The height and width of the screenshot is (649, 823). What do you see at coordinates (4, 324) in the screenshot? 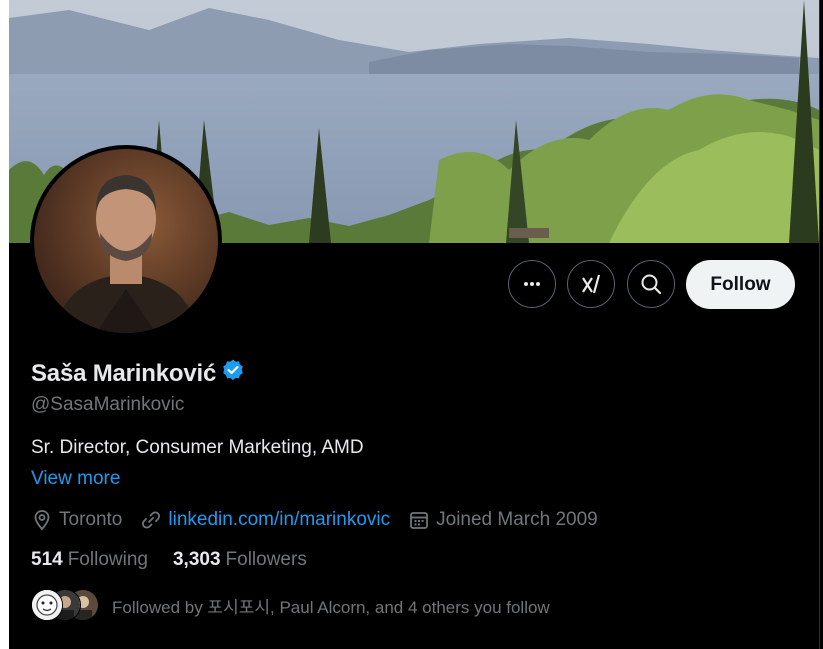
I see `left-gutter` at bounding box center [4, 324].